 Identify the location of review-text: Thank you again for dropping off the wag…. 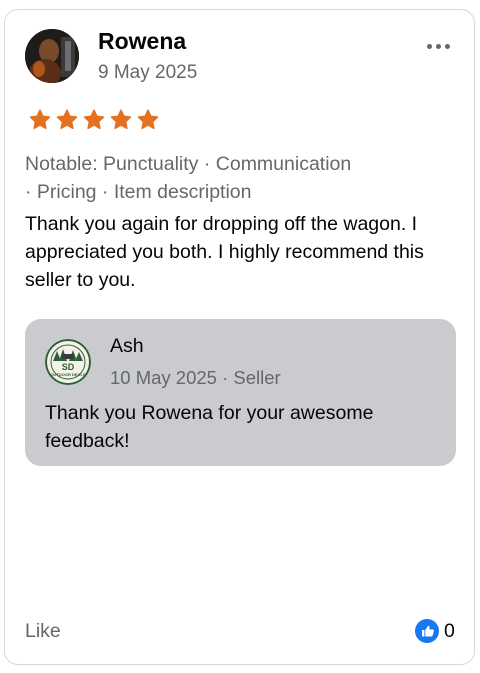
(224, 252).